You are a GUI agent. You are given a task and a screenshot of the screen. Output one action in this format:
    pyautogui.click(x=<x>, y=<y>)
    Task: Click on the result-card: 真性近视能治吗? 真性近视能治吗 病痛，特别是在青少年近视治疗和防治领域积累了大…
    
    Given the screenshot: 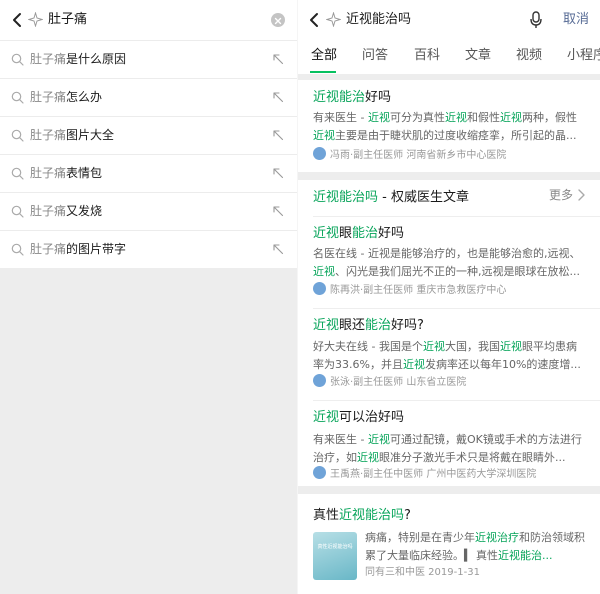 What is the action you would take?
    pyautogui.click(x=449, y=544)
    